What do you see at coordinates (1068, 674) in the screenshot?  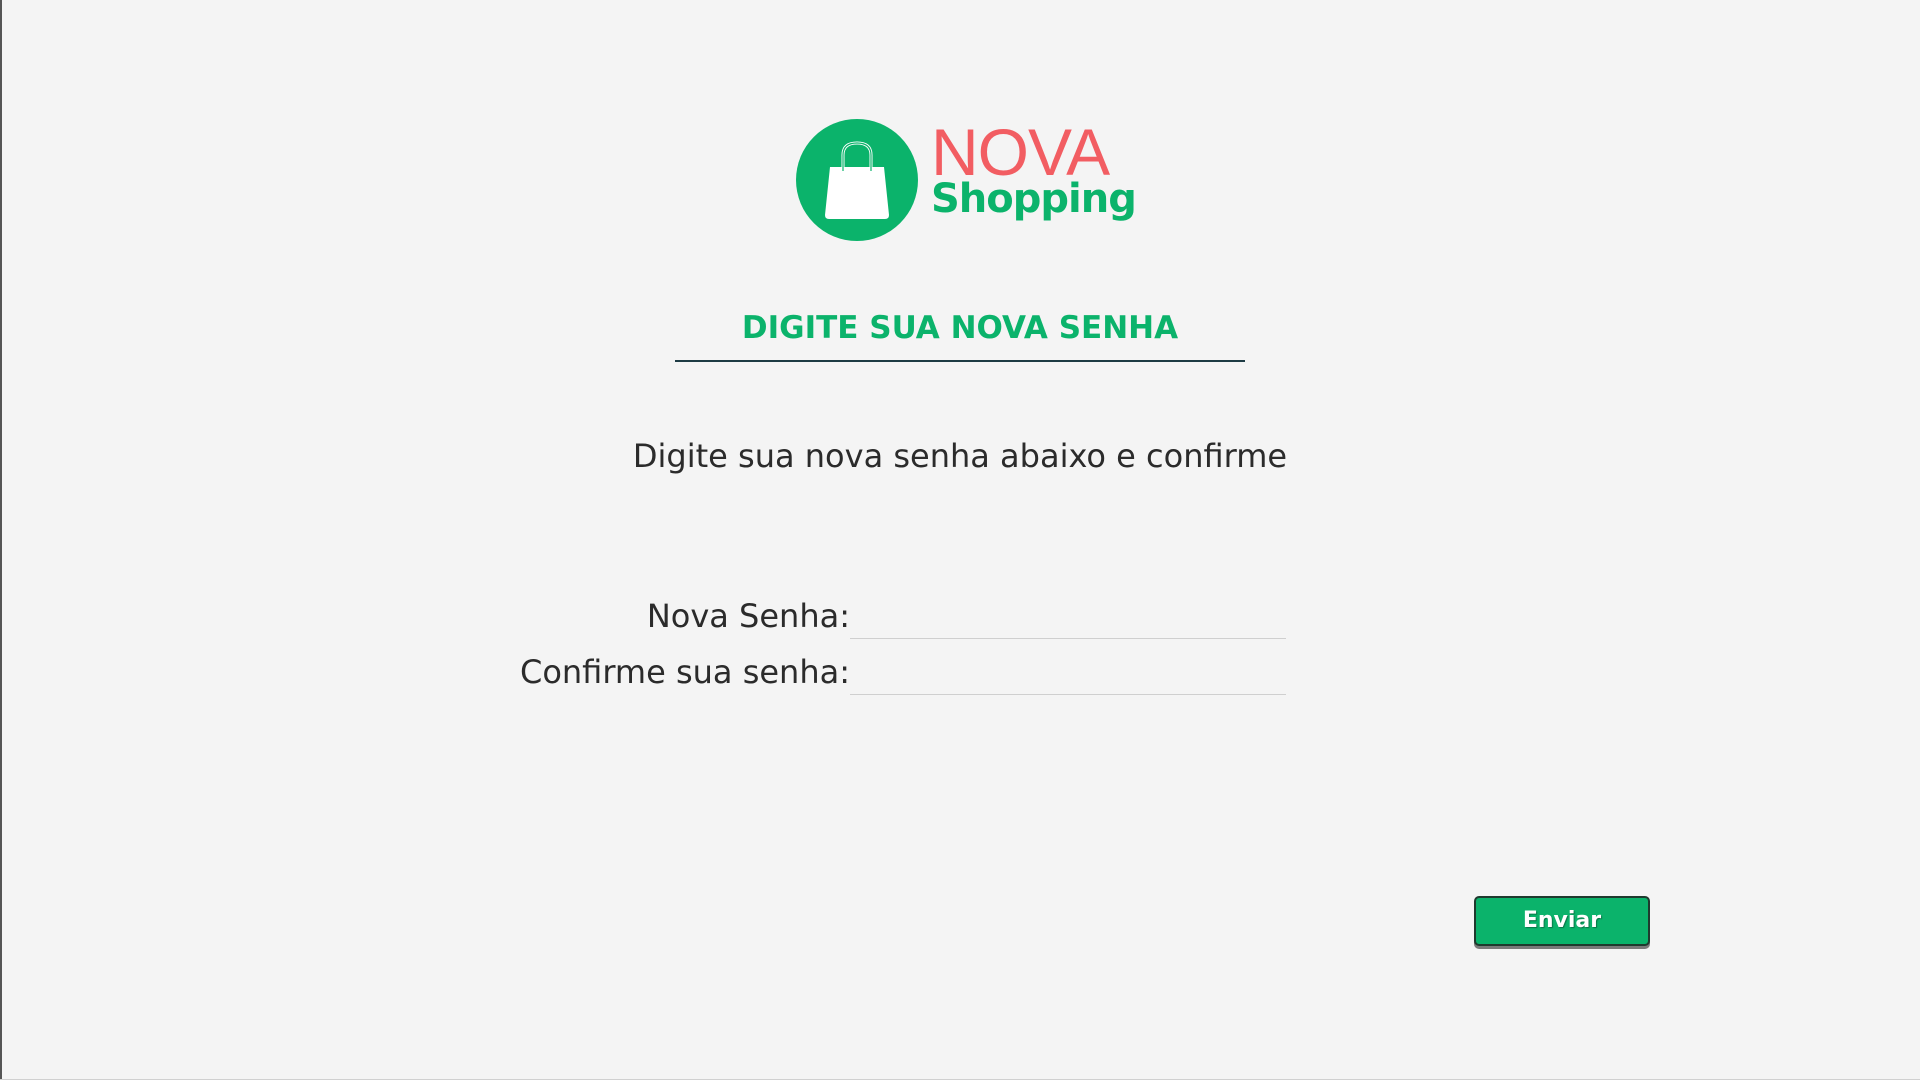 I see `confirm-password-input` at bounding box center [1068, 674].